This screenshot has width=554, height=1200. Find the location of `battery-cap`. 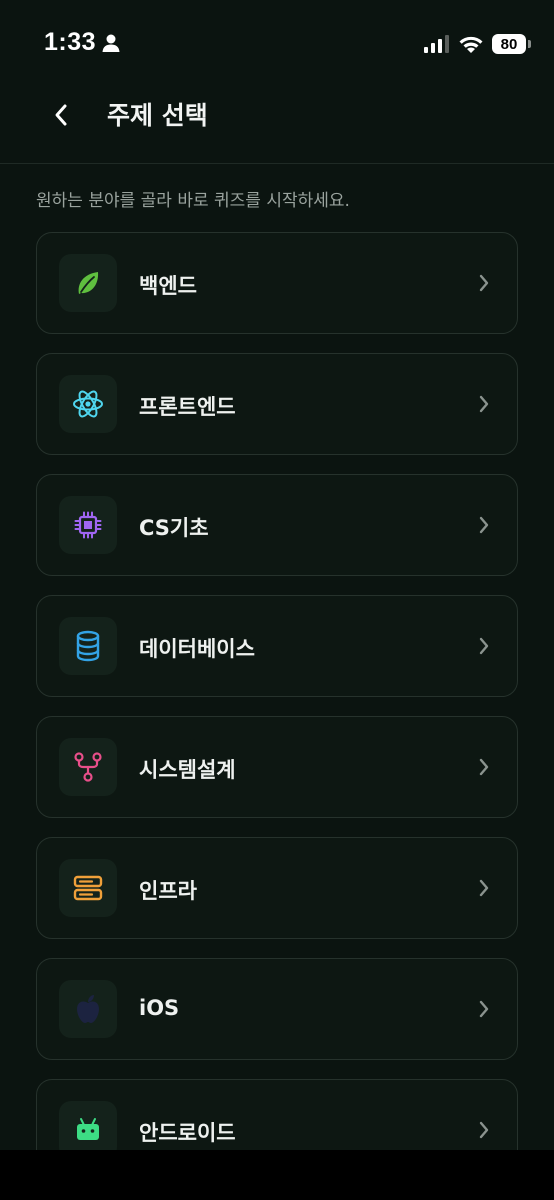

battery-cap is located at coordinates (529, 44).